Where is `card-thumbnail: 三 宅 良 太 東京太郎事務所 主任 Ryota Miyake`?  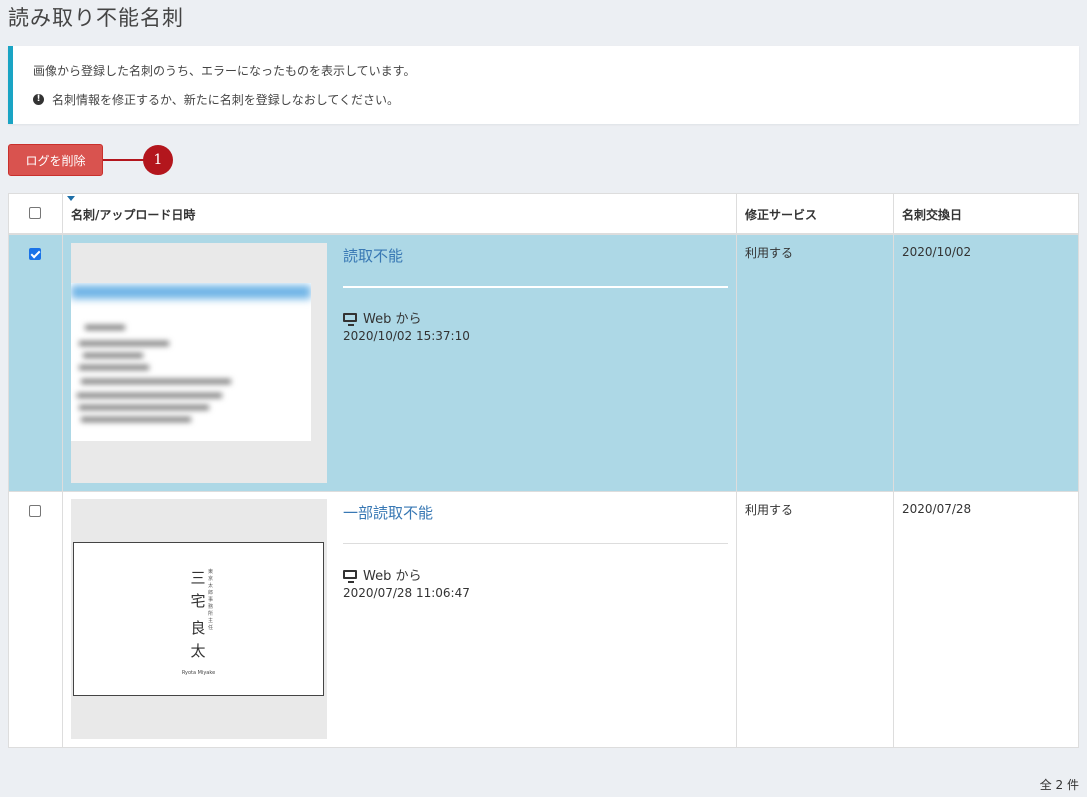 card-thumbnail: 三 宅 良 太 東京太郎事務所 主任 Ryota Miyake is located at coordinates (199, 619).